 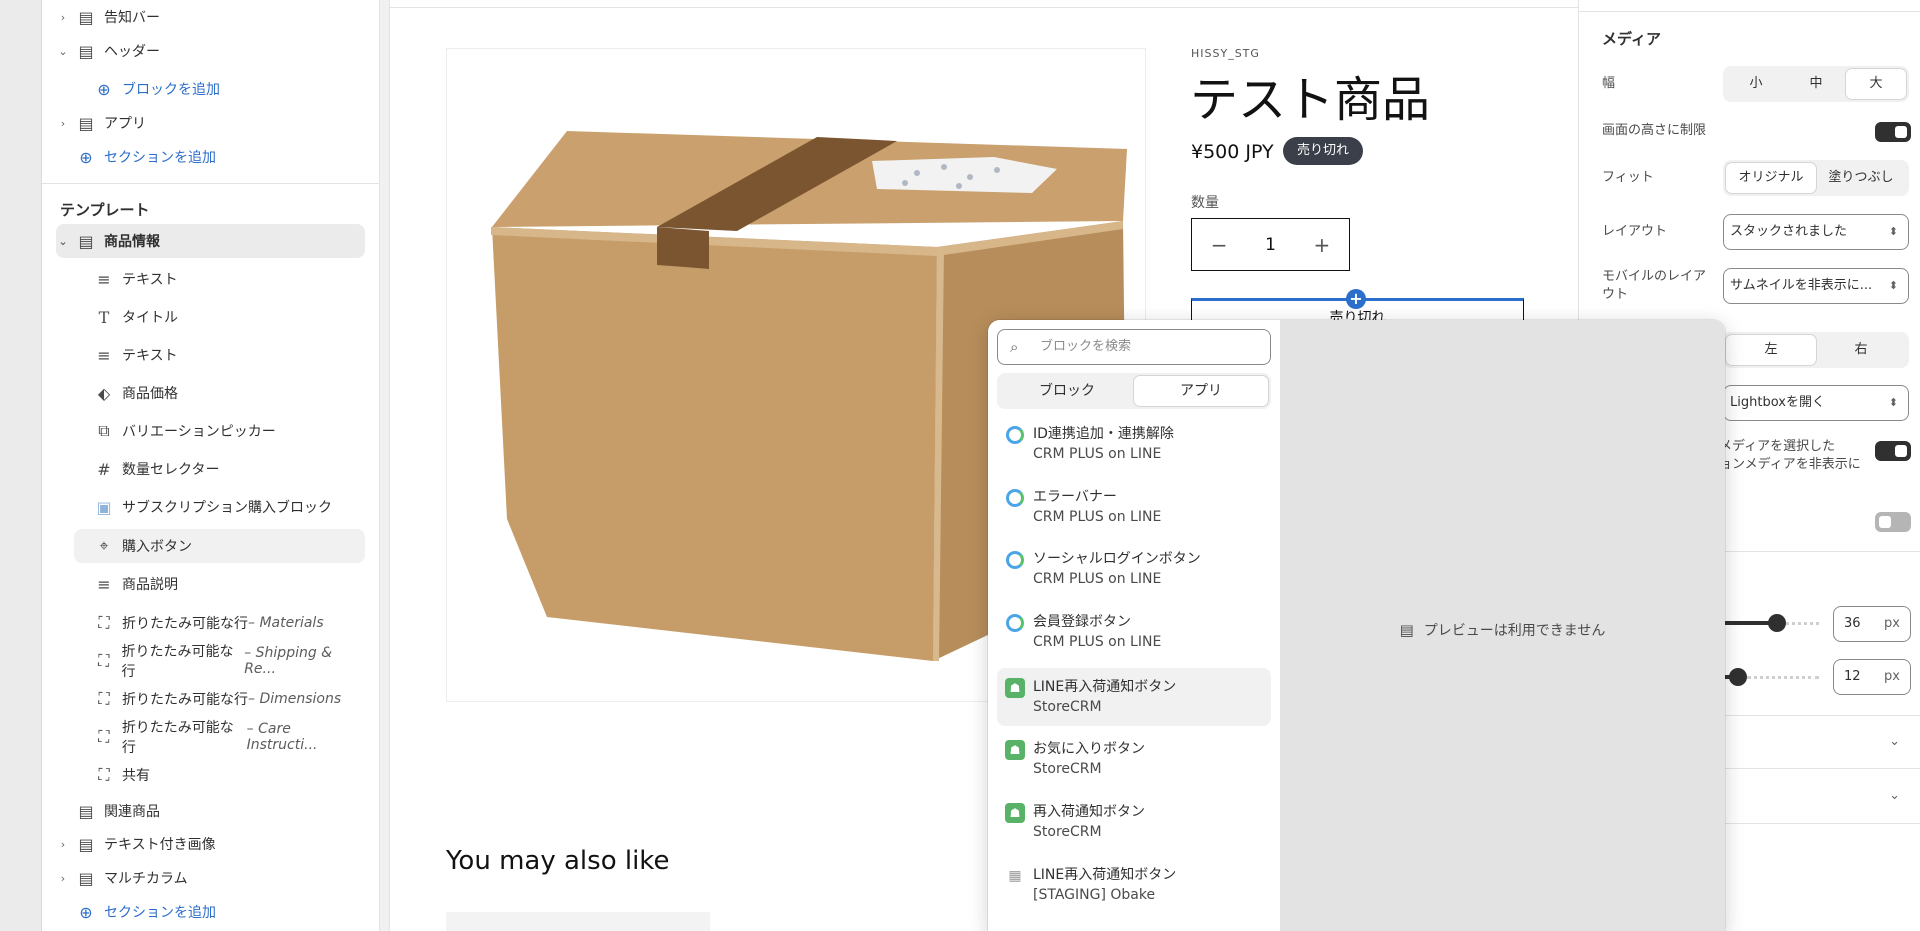 I want to click on position-segmented-control: 左 右, so click(x=1816, y=350).